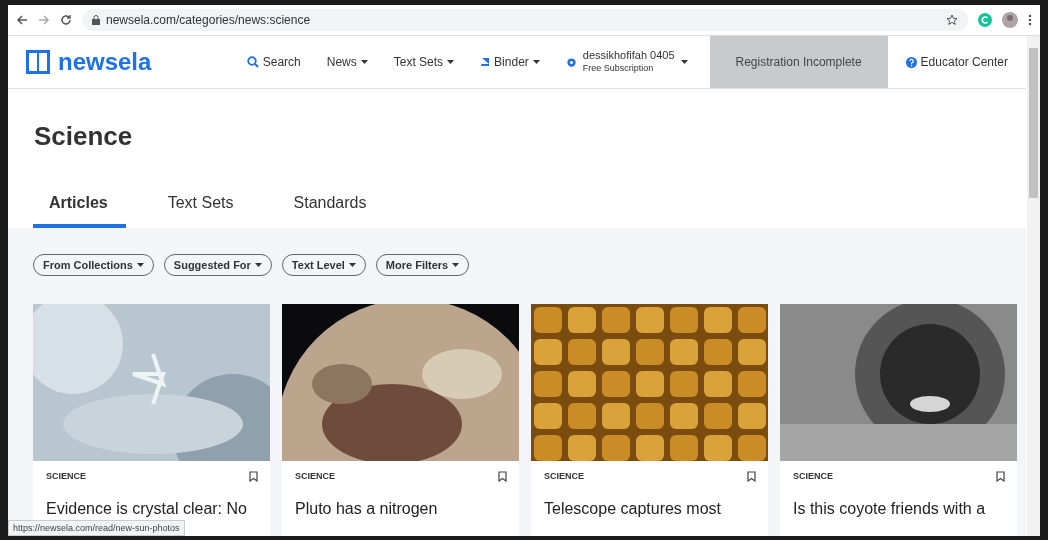 The image size is (1048, 540). I want to click on article-title: Telescope captures most, so click(649, 500).